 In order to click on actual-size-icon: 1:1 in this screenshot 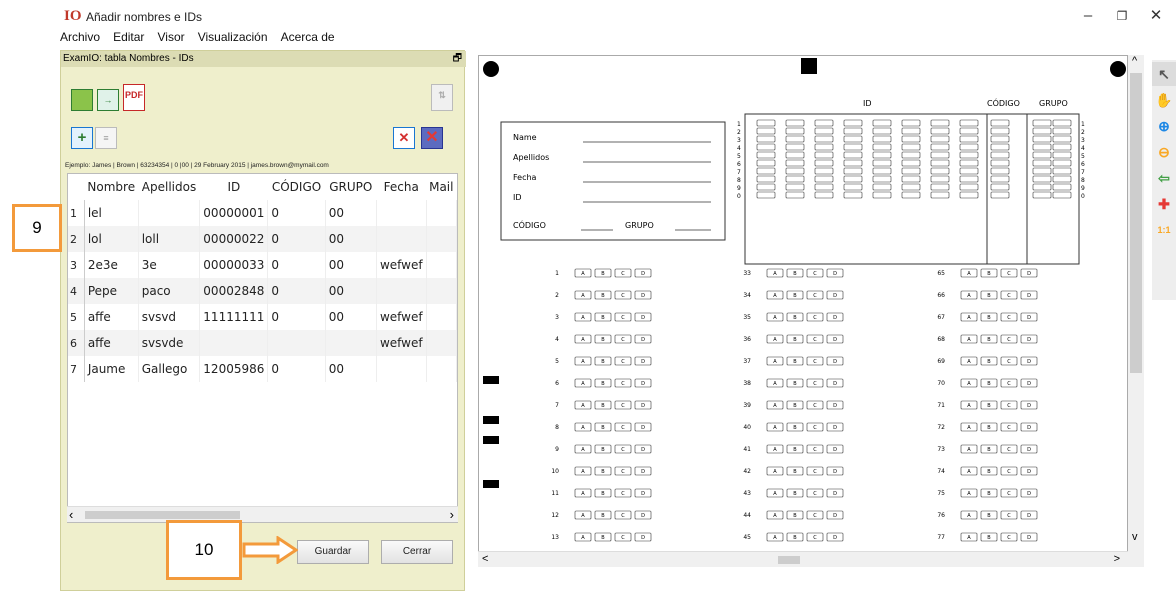, I will do `click(1164, 230)`.